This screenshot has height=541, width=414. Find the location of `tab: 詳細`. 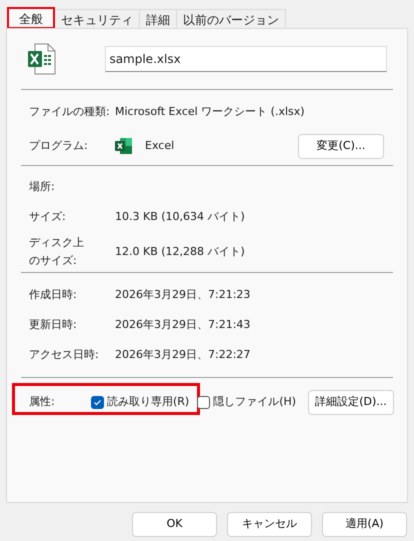

tab: 詳細 is located at coordinates (158, 19).